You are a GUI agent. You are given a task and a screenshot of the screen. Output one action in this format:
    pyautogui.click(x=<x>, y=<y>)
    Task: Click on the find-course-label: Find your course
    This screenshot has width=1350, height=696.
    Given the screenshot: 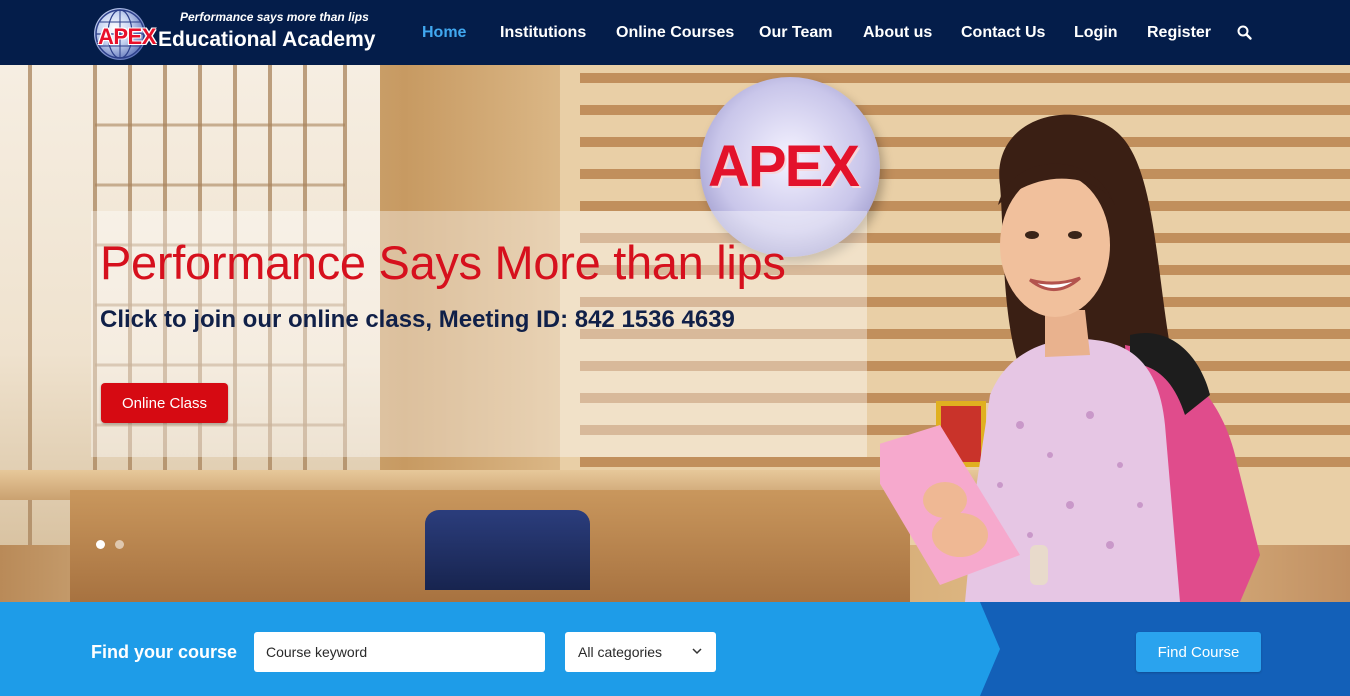 What is the action you would take?
    pyautogui.click(x=164, y=652)
    